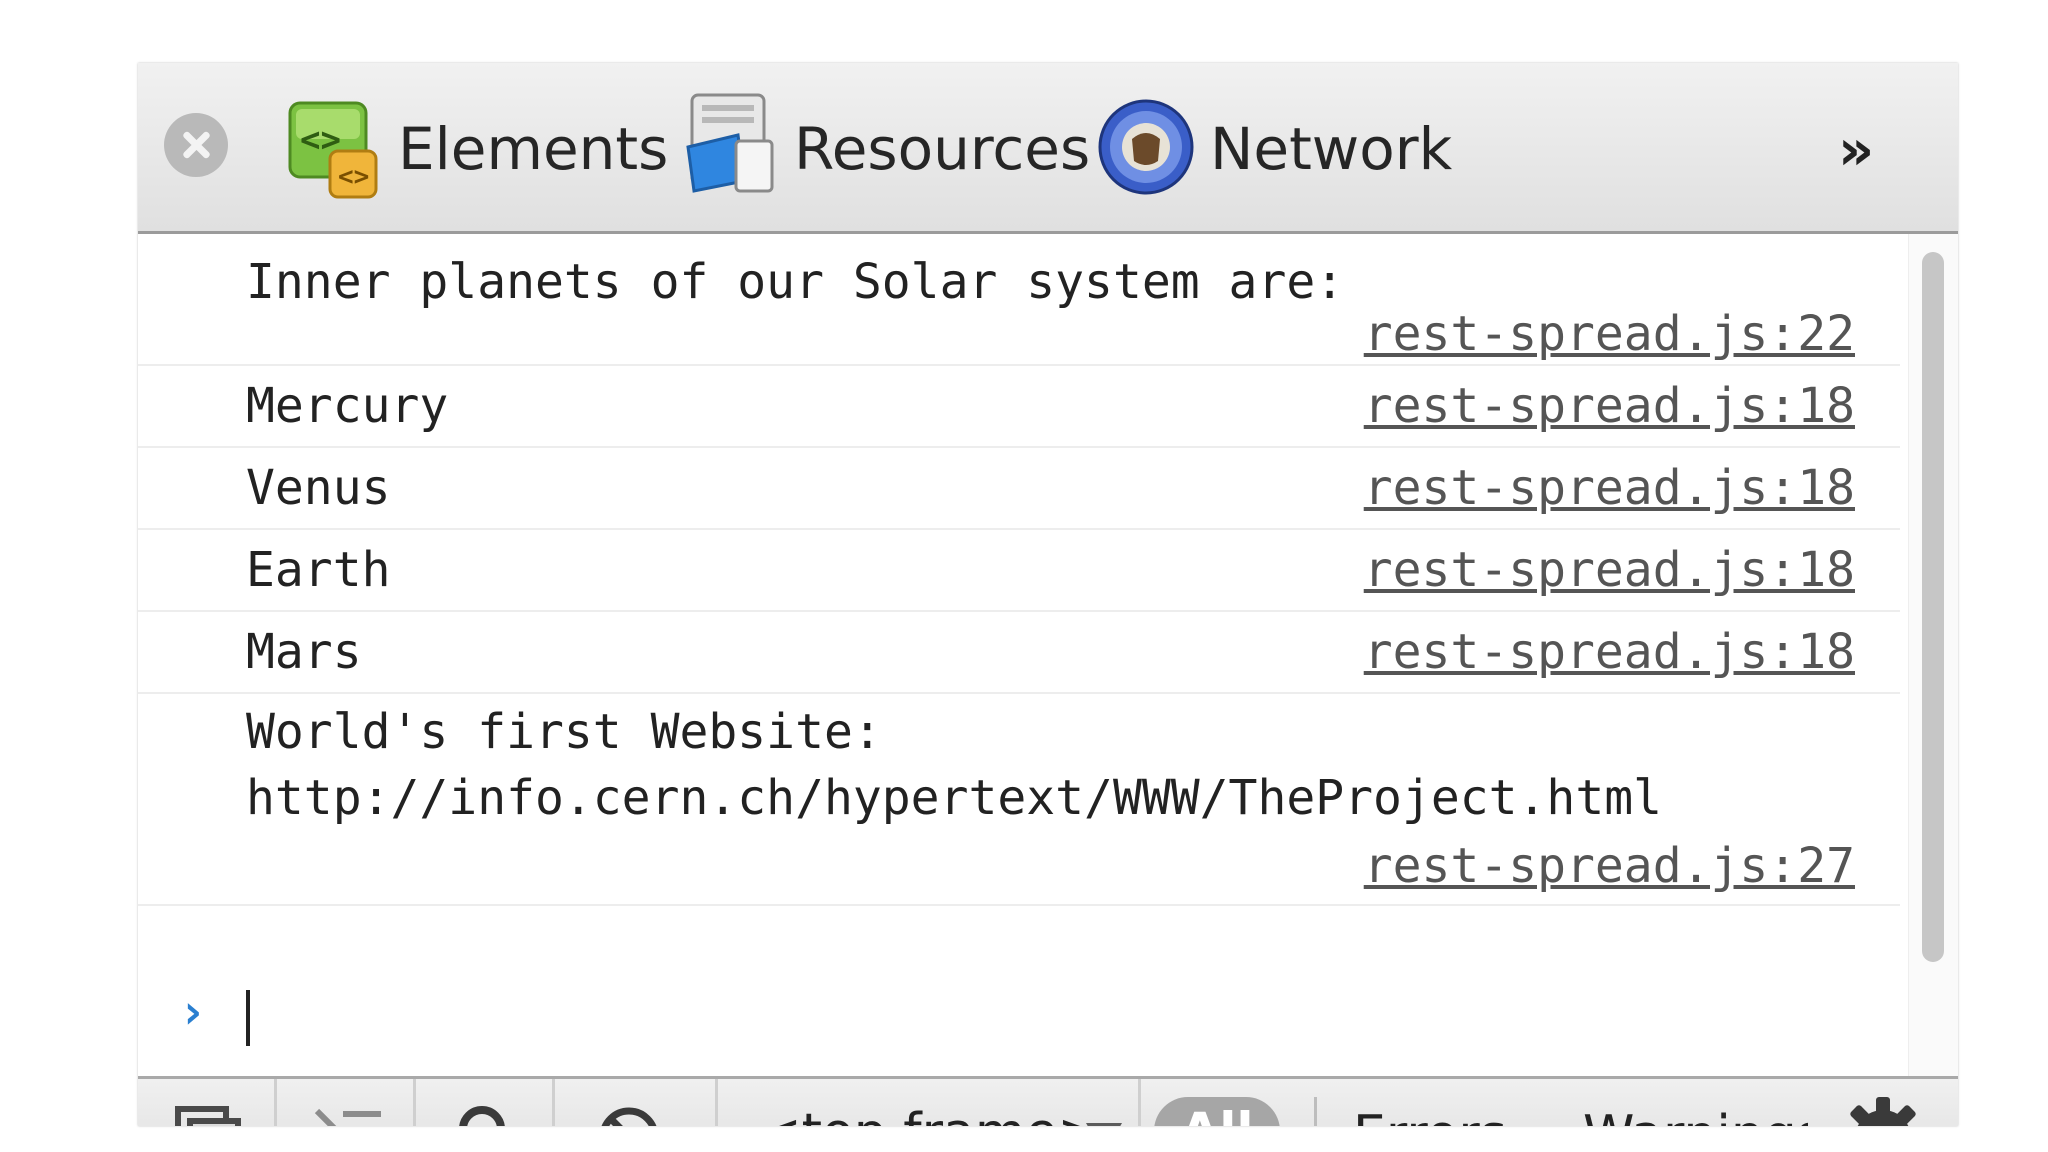 This screenshot has width=2048, height=1152. Describe the element at coordinates (636, 1102) in the screenshot. I see `clear-console-button` at that location.